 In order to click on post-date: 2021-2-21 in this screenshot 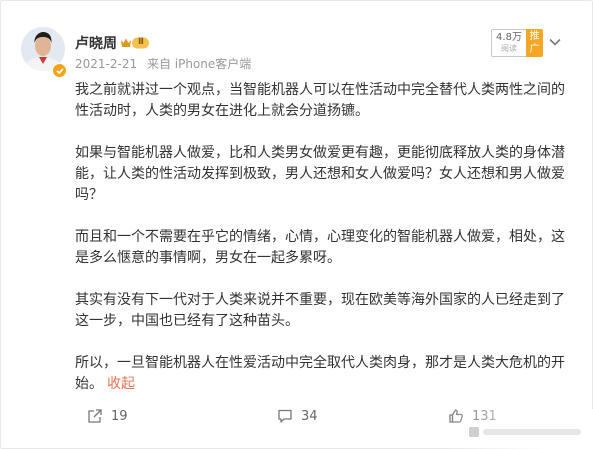, I will do `click(106, 64)`.